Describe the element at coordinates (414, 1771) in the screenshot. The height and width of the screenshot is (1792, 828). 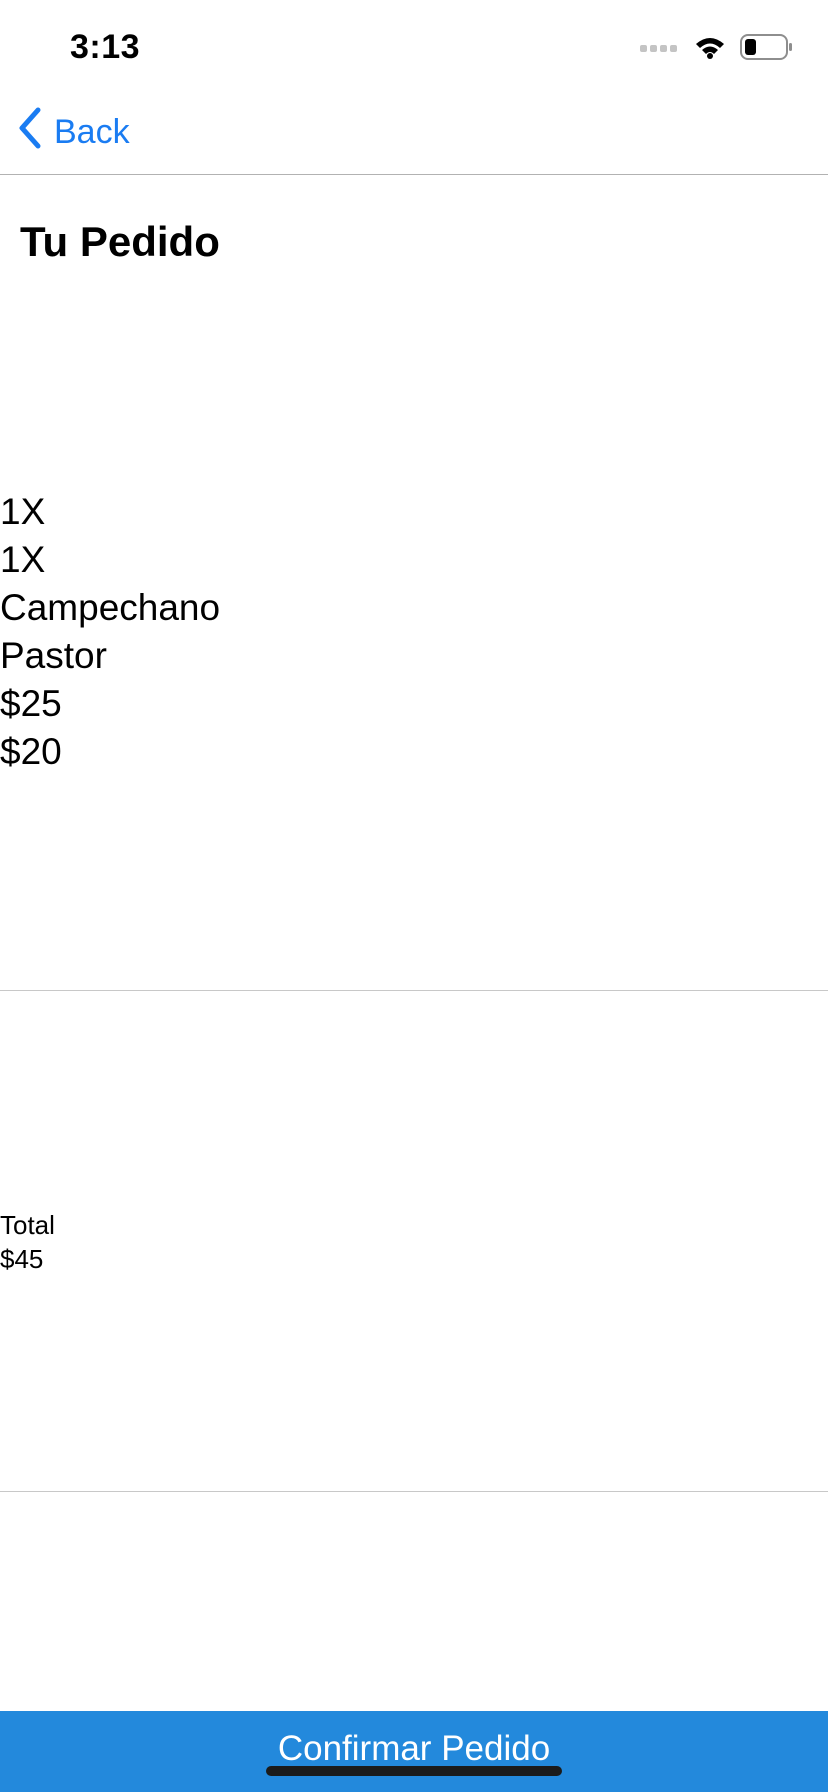
I see `home-indicator` at that location.